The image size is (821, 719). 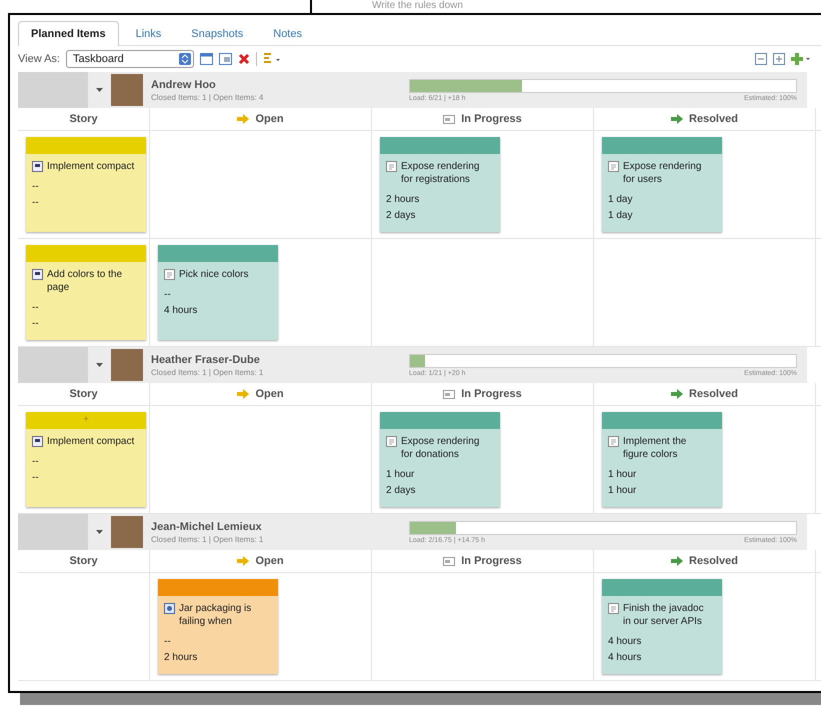 What do you see at coordinates (68, 33) in the screenshot?
I see `tab: Planned Items` at bounding box center [68, 33].